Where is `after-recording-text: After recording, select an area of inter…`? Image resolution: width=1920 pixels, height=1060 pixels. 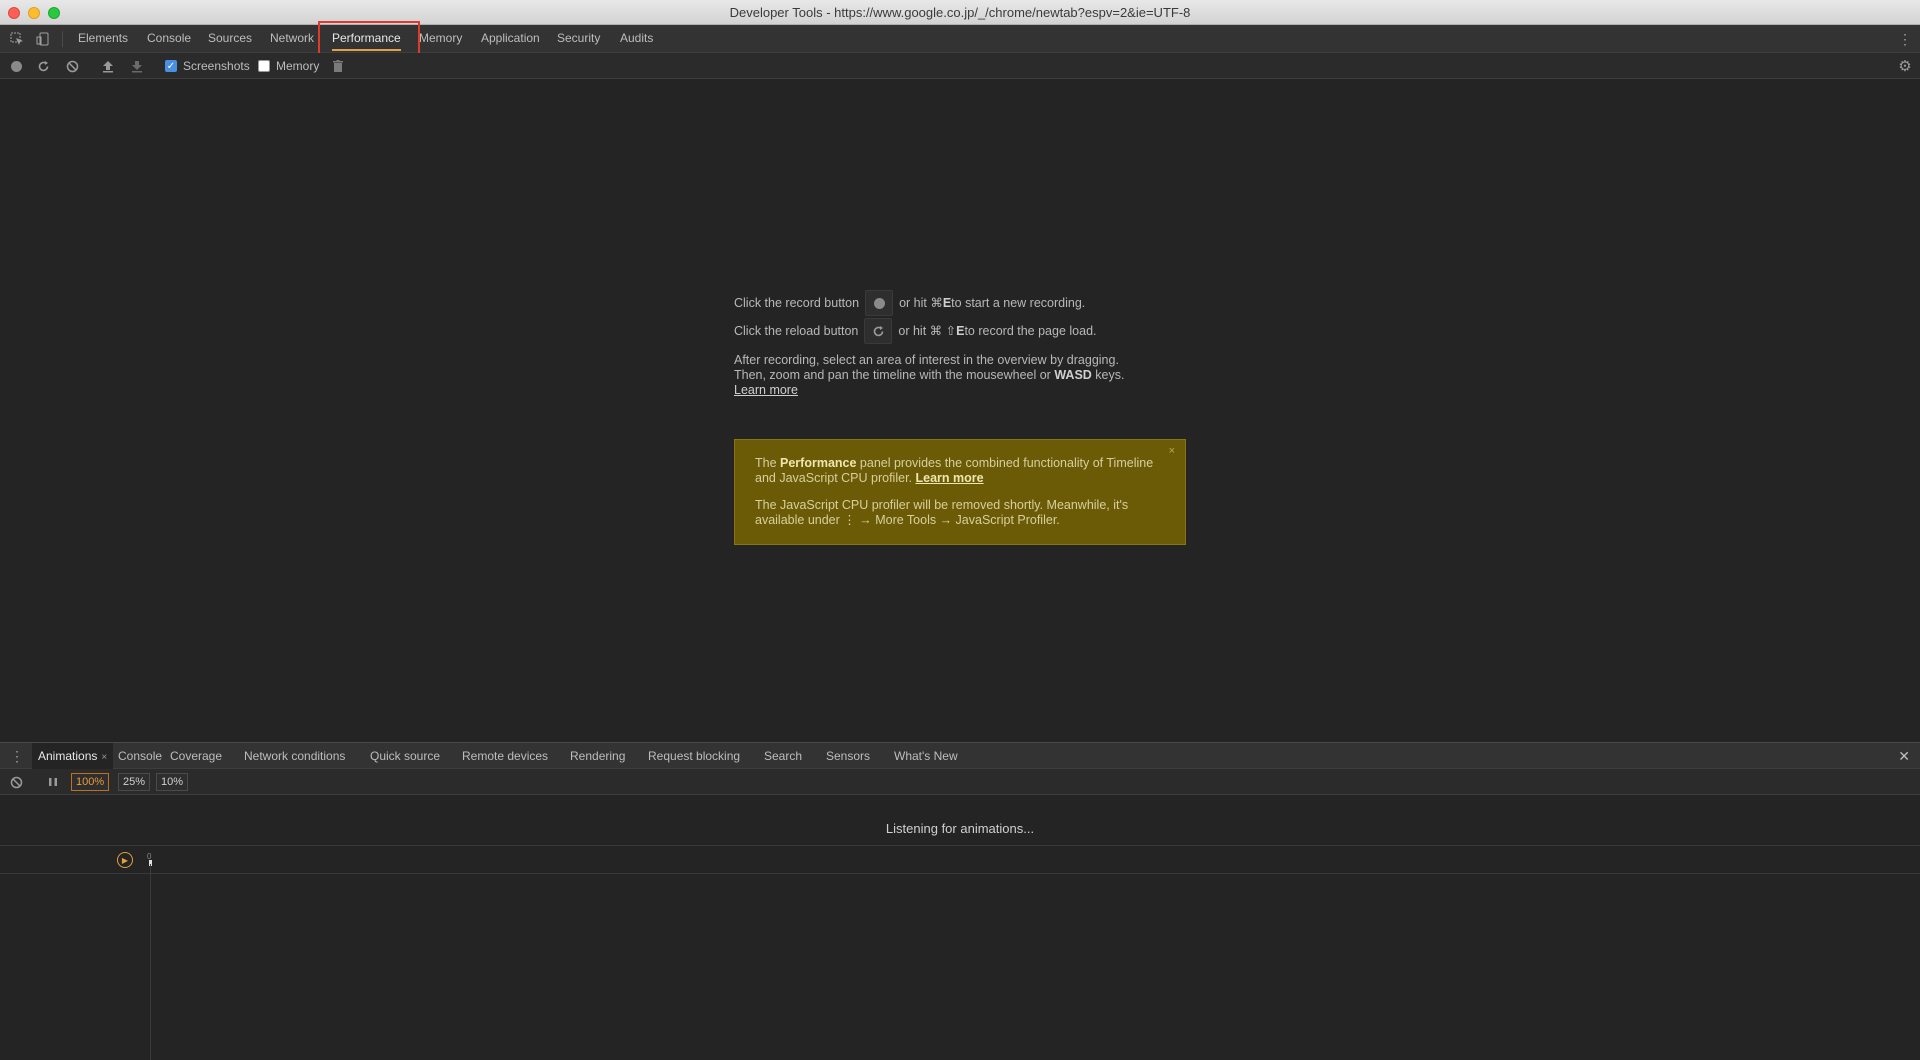 after-recording-text: After recording, select an area of inter… is located at coordinates (949, 375).